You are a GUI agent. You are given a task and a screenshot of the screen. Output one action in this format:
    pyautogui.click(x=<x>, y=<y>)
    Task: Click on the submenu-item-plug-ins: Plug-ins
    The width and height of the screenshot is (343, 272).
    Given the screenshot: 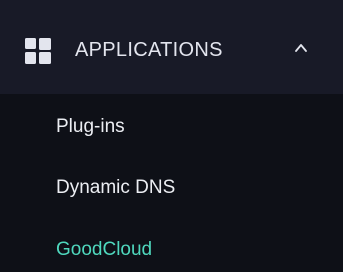 What is the action you would take?
    pyautogui.click(x=90, y=127)
    